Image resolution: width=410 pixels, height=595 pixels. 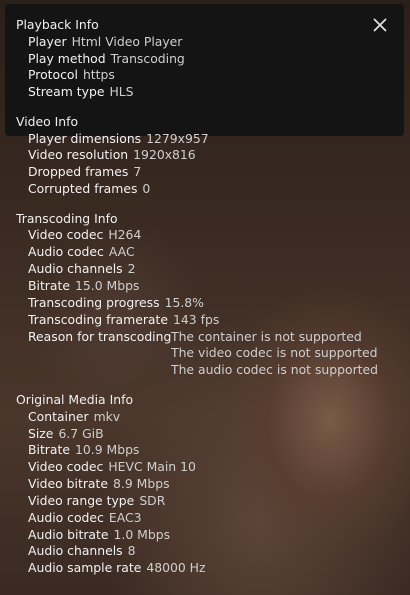 I want to click on row-label: Video range type, so click(x=81, y=500).